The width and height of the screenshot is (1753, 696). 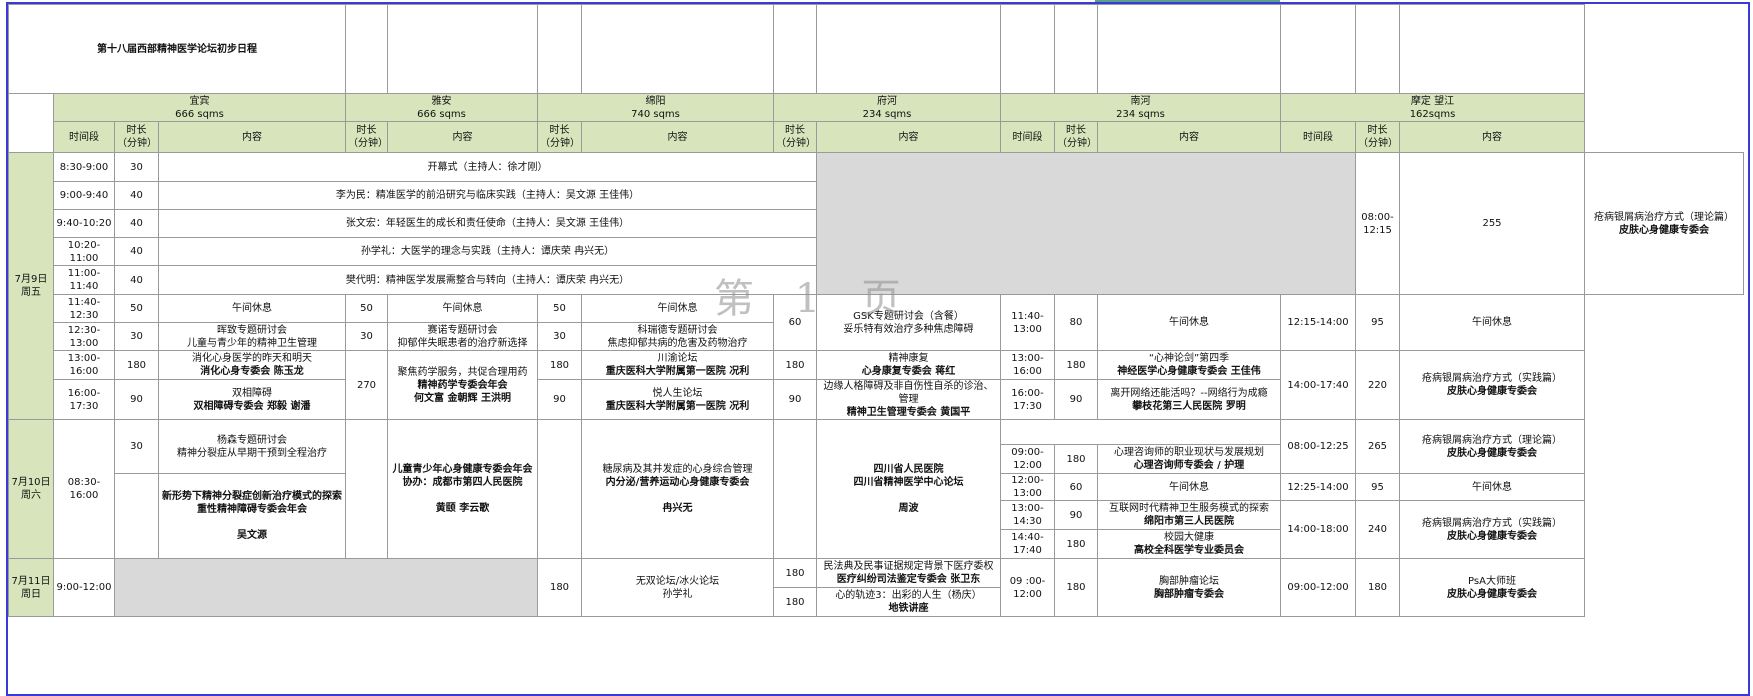 What do you see at coordinates (887, 107) in the screenshot?
I see `venue-fuhe: 府河 234 sqms` at bounding box center [887, 107].